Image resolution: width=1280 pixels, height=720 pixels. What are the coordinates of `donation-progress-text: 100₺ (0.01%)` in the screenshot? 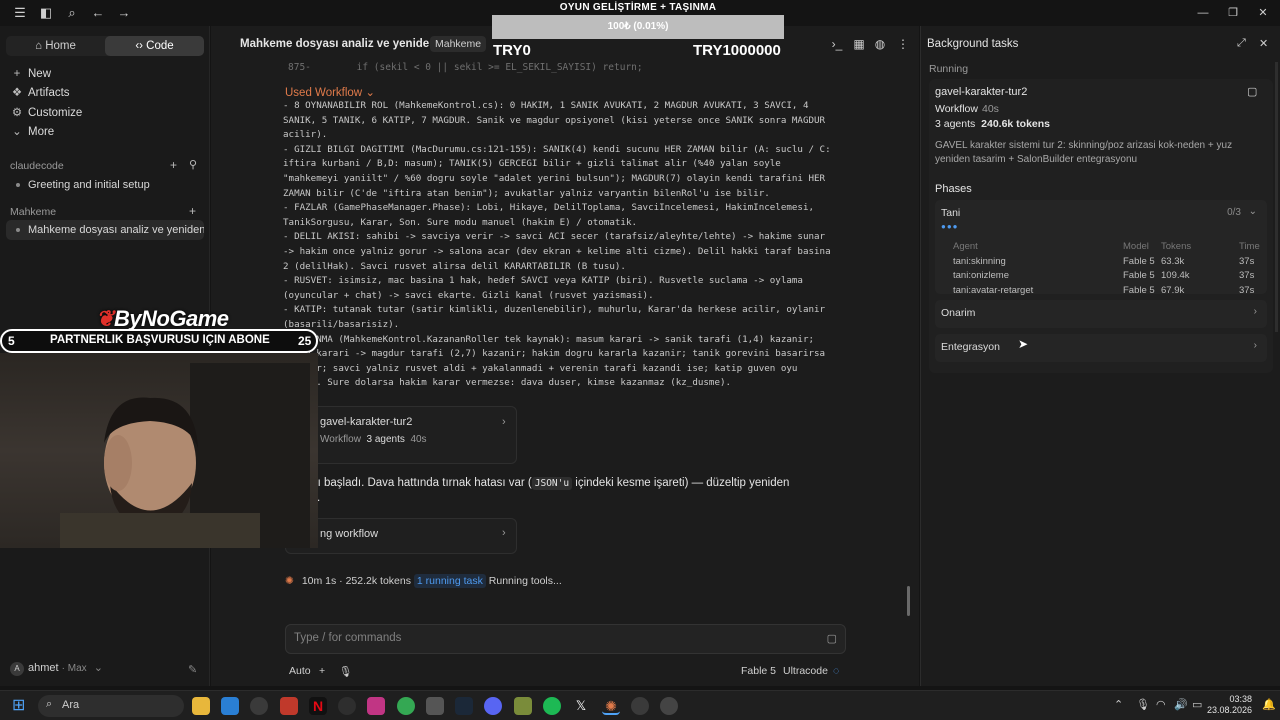 It's located at (638, 26).